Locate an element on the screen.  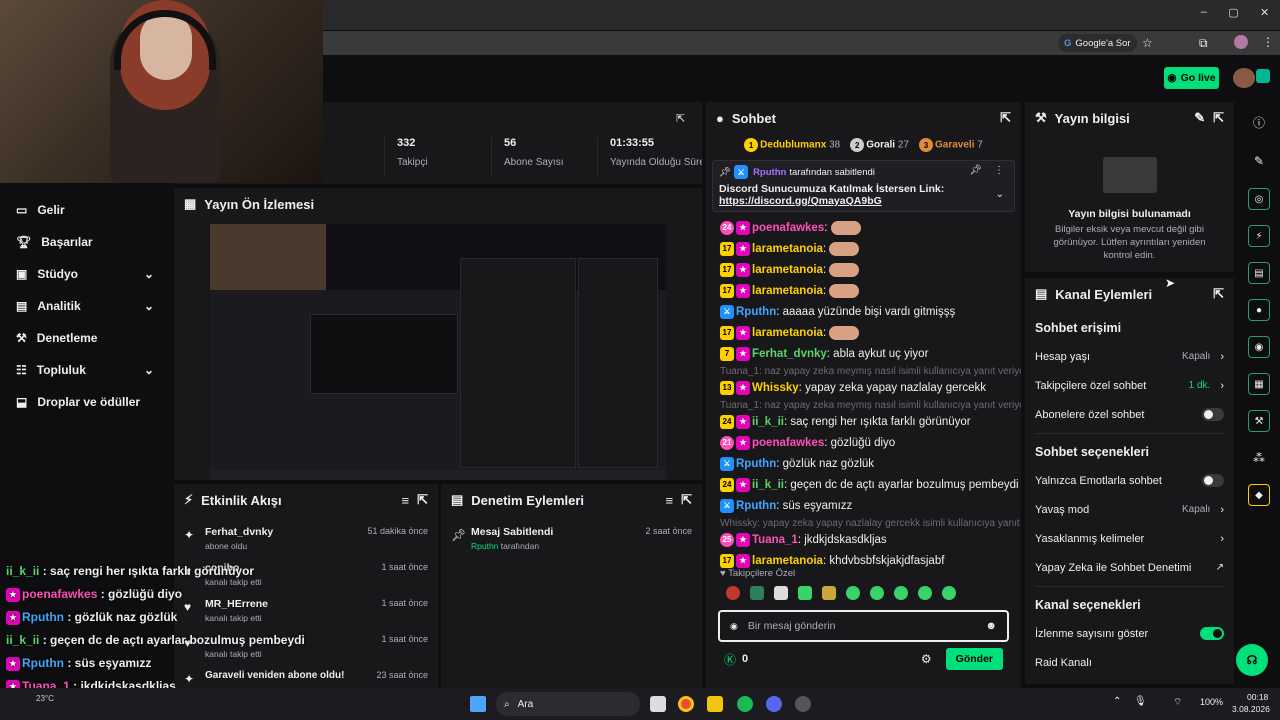
windows-start-icon is located at coordinates (478, 704).